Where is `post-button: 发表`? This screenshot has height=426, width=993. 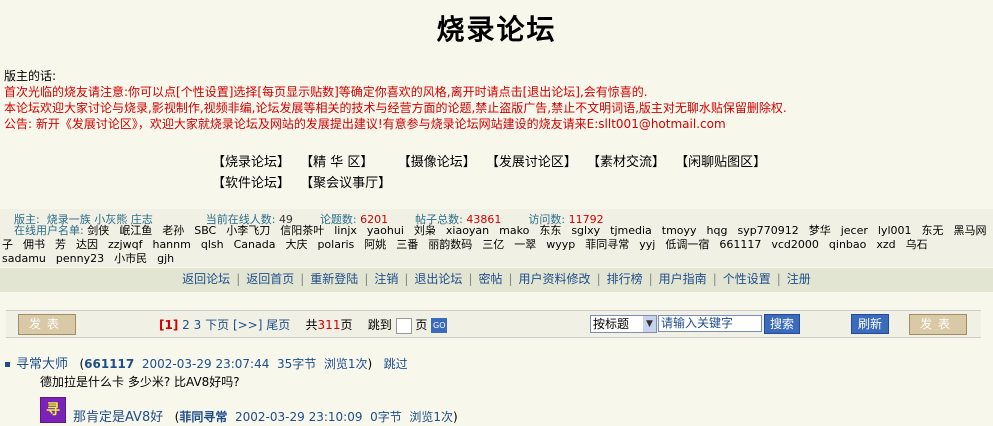 post-button: 发表 is located at coordinates (47, 324).